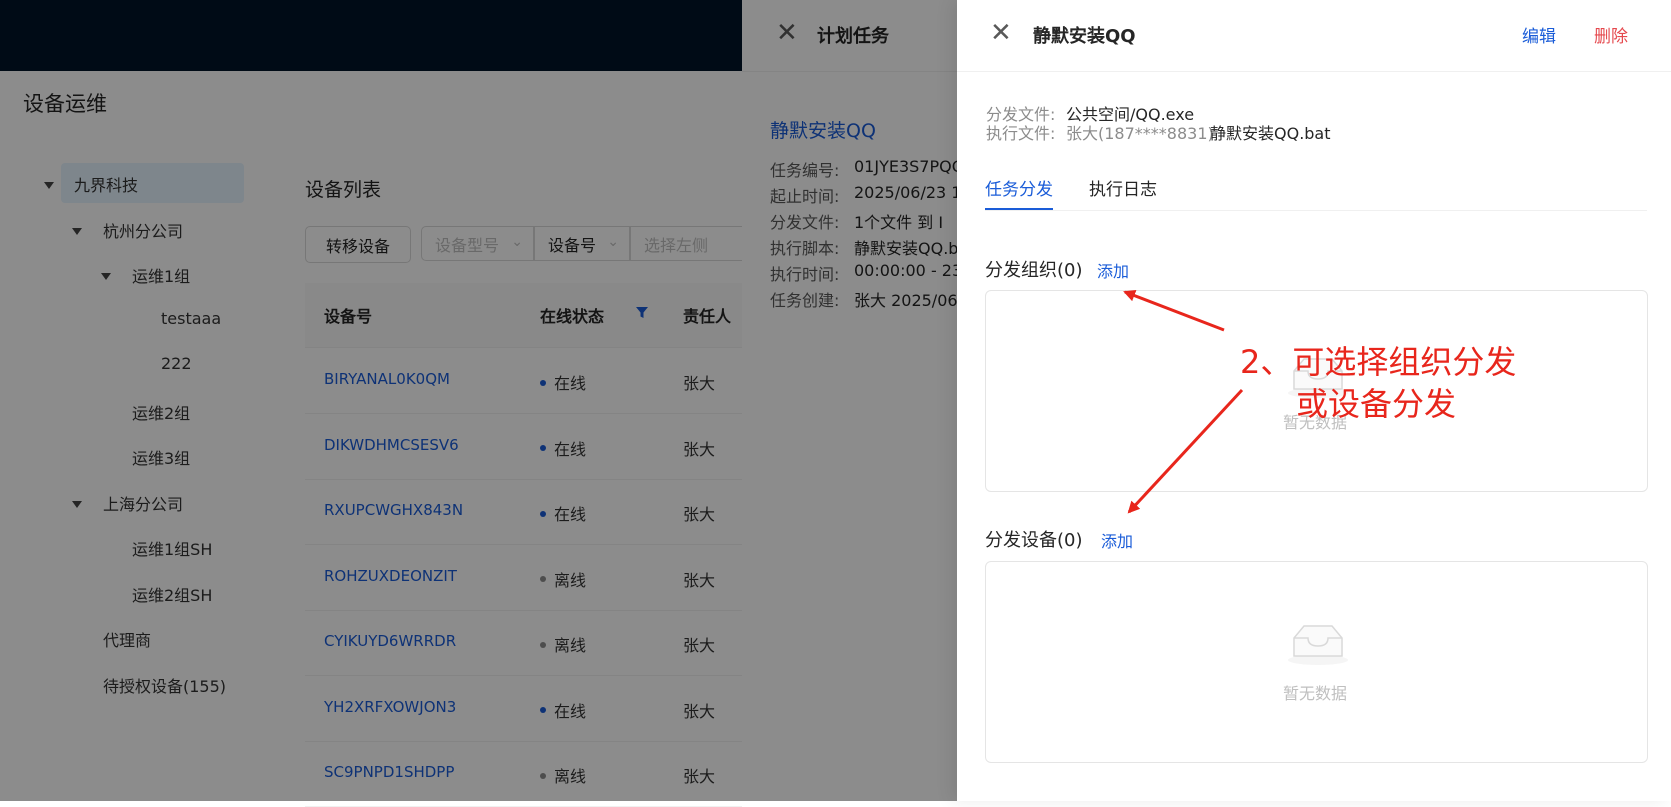 This screenshot has width=1671, height=807. Describe the element at coordinates (1376, 404) in the screenshot. I see `annotation-line-2: 或设备分发` at that location.